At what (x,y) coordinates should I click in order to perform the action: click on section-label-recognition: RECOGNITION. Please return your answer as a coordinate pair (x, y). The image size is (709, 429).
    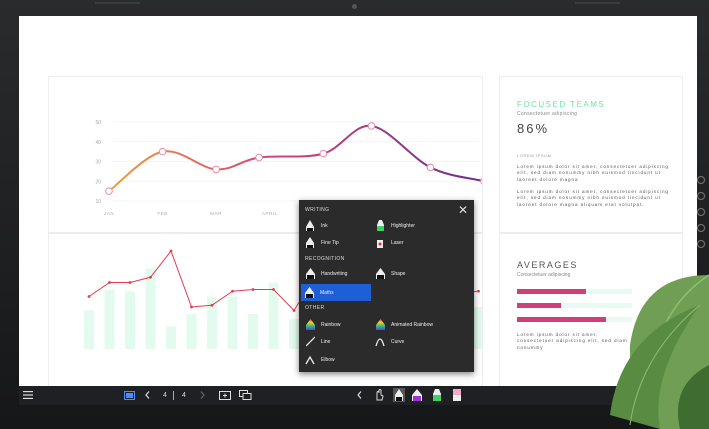
    Looking at the image, I should click on (325, 259).